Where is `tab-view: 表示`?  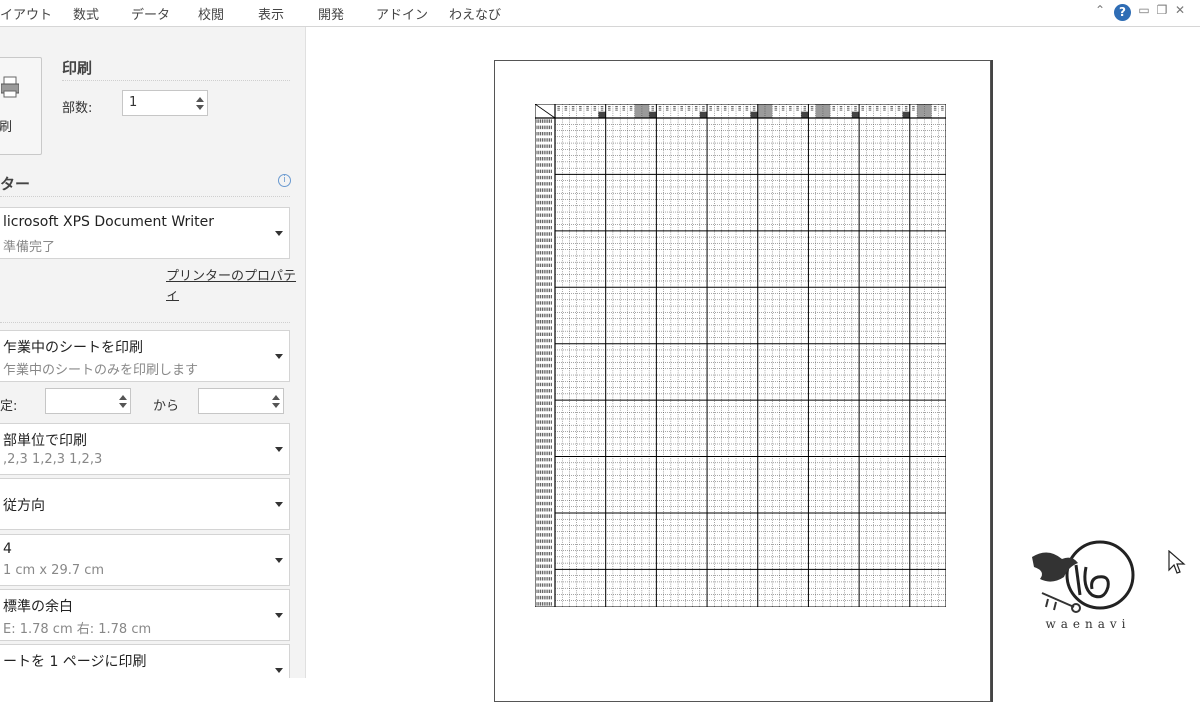
tab-view: 表示 is located at coordinates (271, 13).